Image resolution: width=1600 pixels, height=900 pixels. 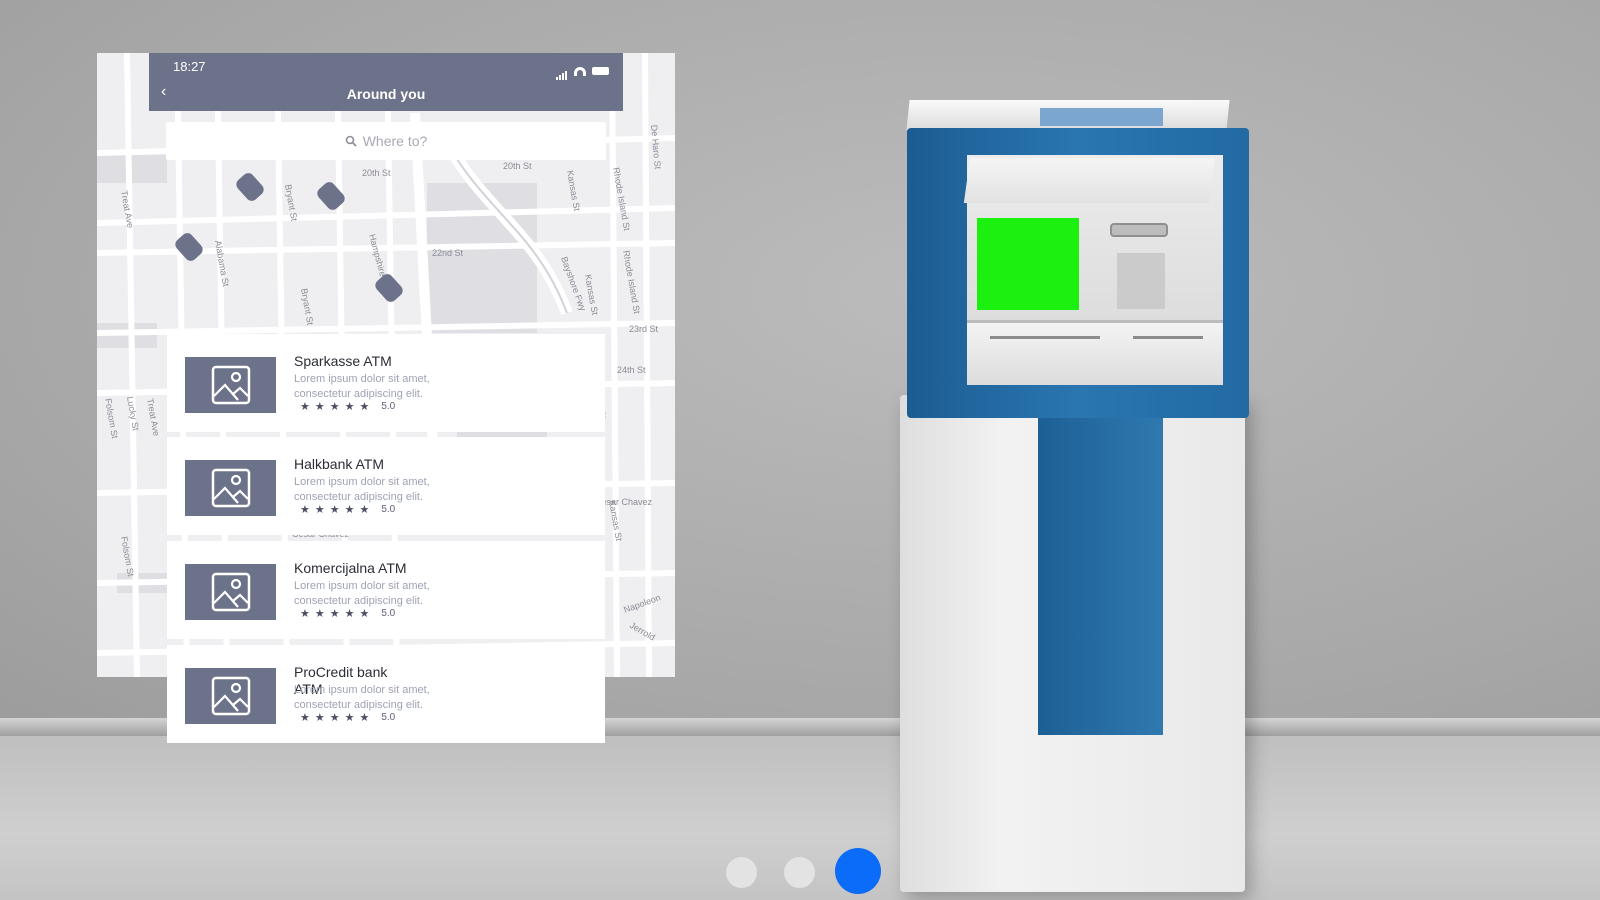 I want to click on atm-hood, so click(x=1089, y=180).